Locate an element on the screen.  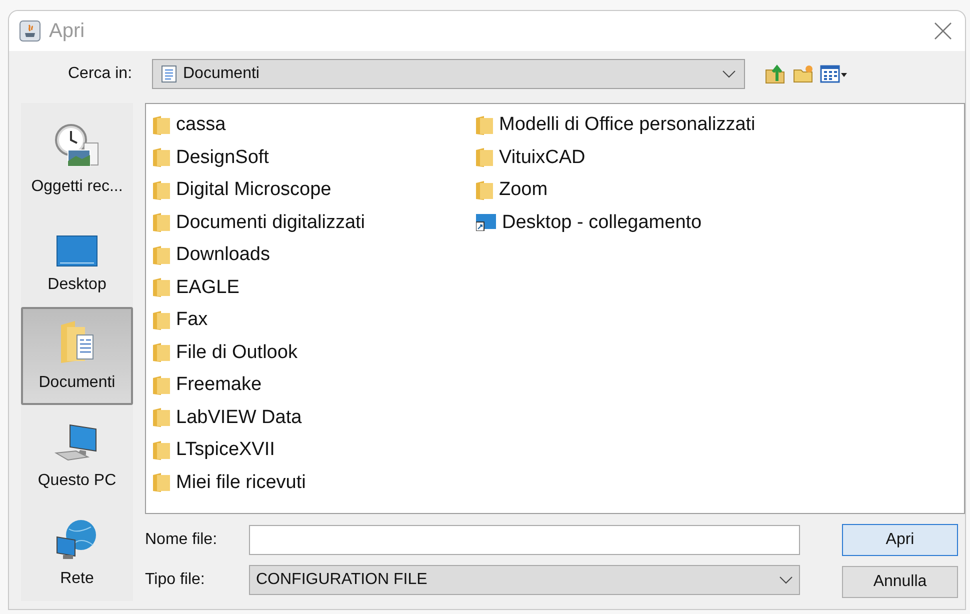
clock-icon is located at coordinates (77, 146).